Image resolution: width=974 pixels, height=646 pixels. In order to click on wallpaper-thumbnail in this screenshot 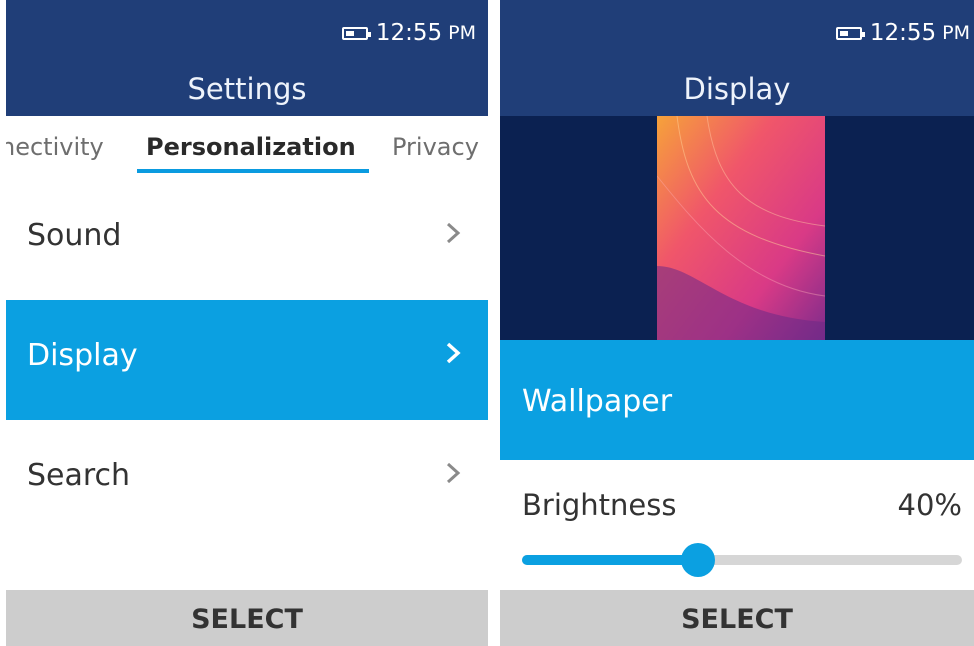, I will do `click(741, 228)`.